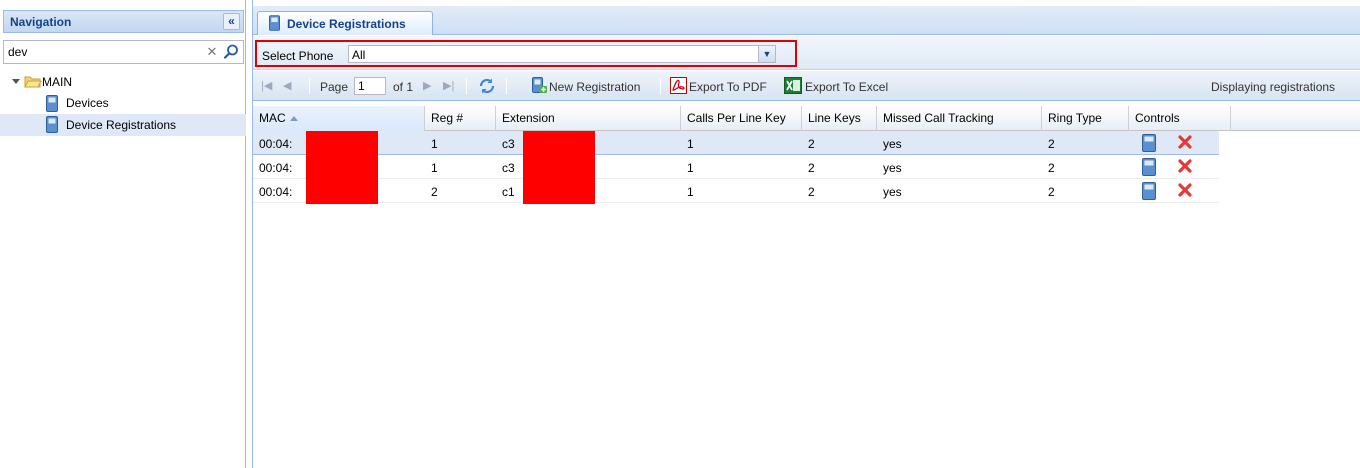 Image resolution: width=1360 pixels, height=468 pixels. I want to click on tree-node-main-label: MAIN, so click(57, 82).